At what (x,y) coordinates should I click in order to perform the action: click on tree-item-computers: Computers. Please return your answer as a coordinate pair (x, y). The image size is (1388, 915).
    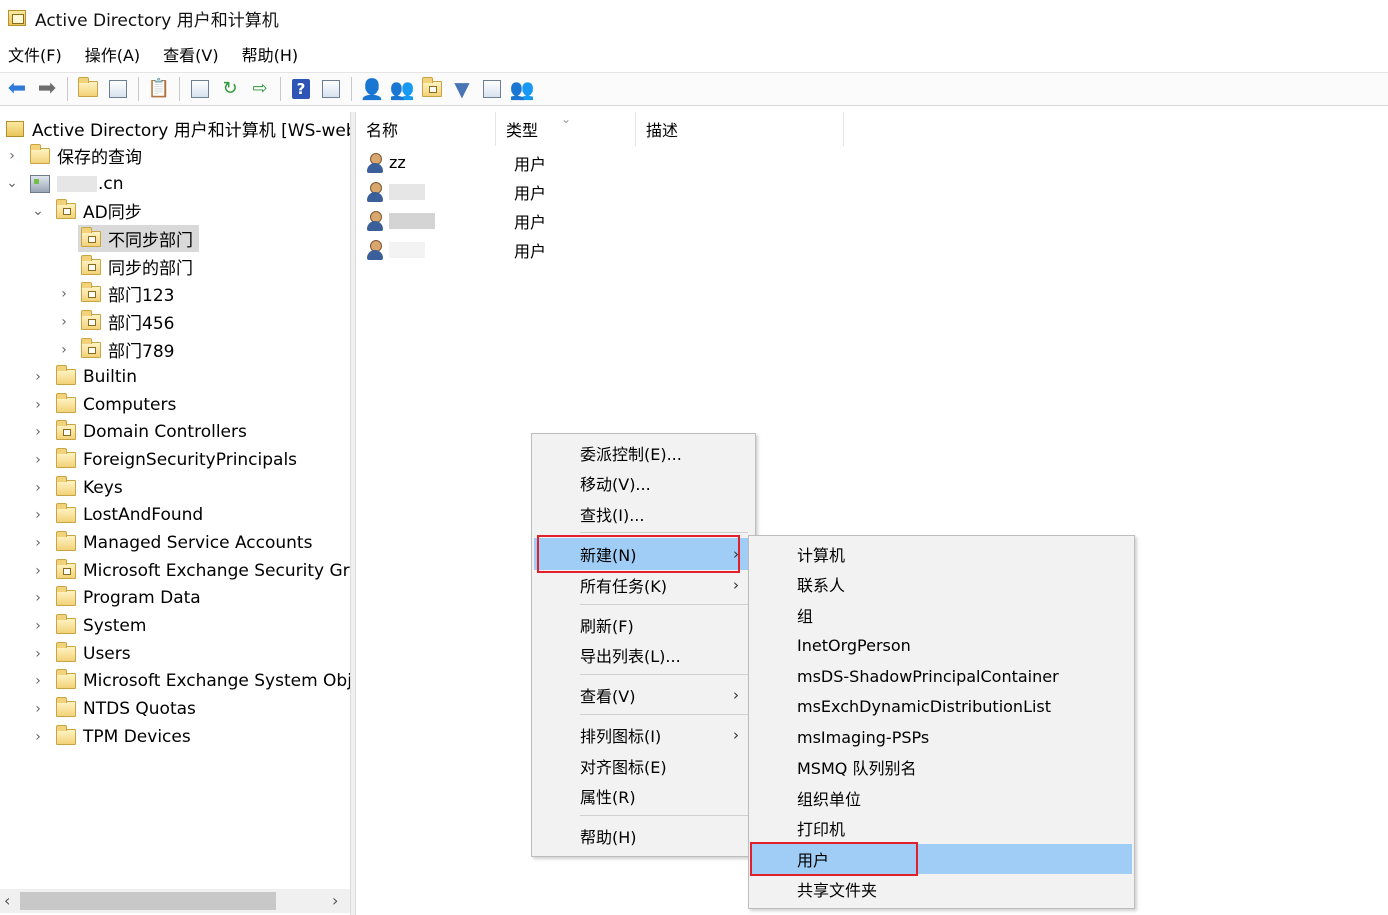
    Looking at the image, I should click on (116, 404).